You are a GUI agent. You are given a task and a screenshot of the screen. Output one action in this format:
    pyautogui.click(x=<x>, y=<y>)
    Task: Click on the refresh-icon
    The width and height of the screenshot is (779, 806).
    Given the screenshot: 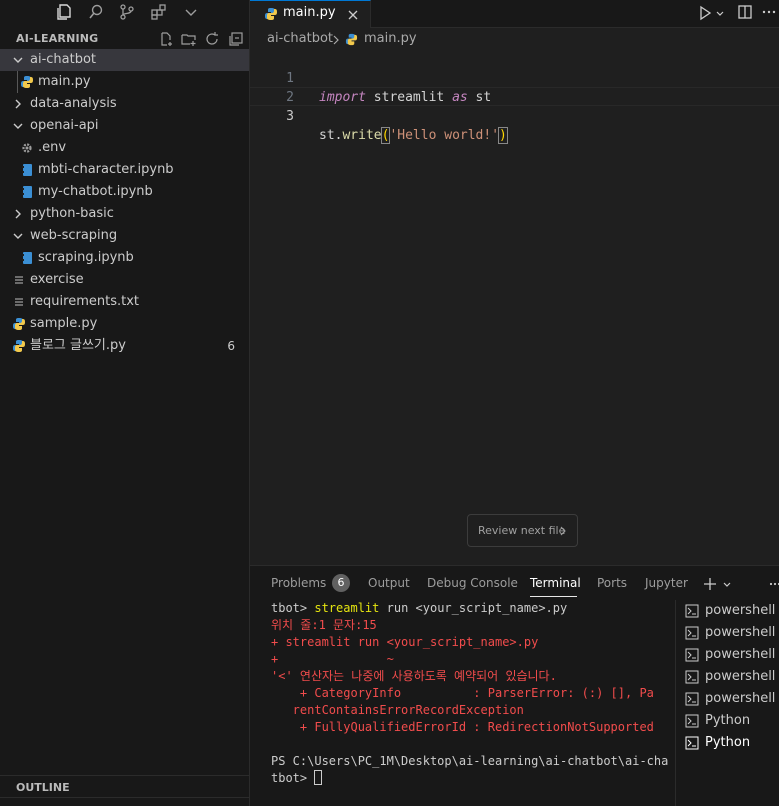 What is the action you would take?
    pyautogui.click(x=212, y=39)
    